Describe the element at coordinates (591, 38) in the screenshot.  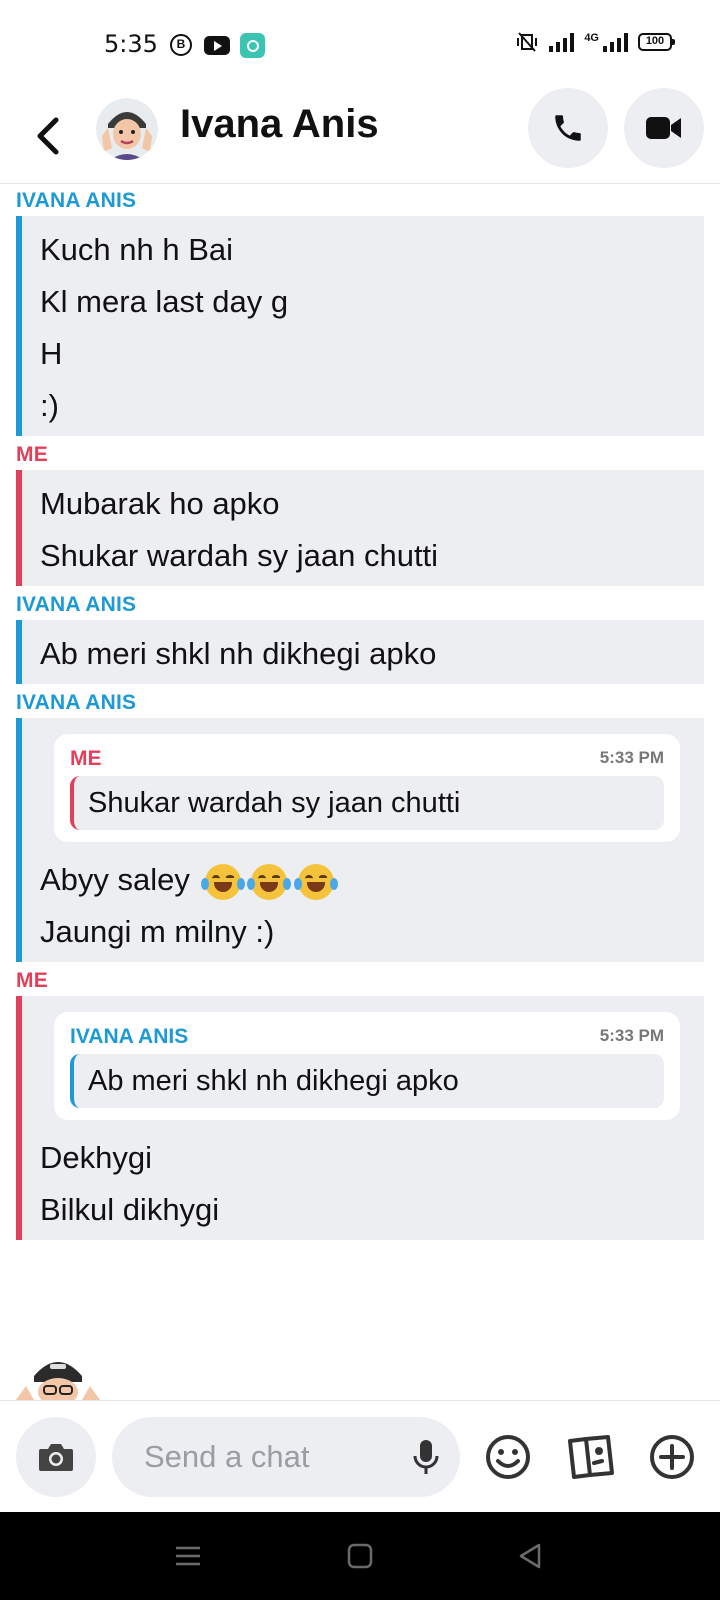
I see `network-label: 4G` at that location.